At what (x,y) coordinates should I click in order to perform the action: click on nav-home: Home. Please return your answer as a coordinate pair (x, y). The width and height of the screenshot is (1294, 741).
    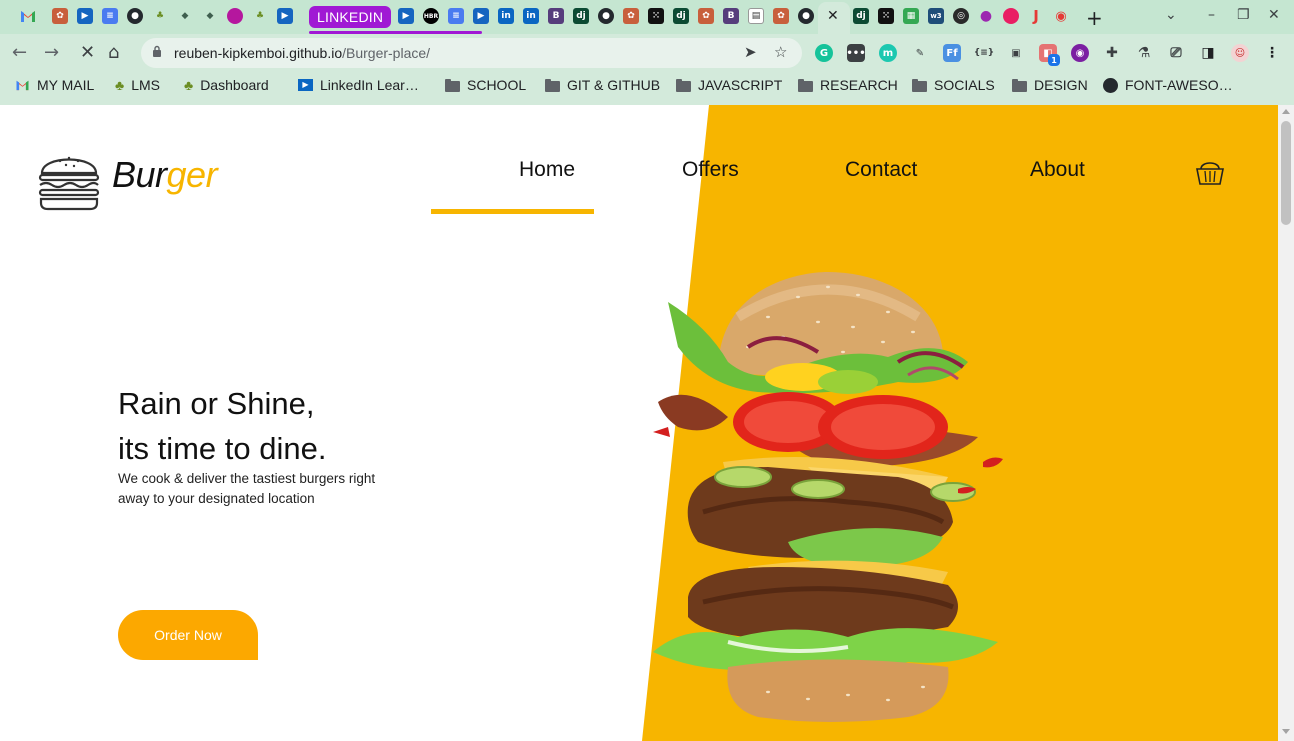
    Looking at the image, I should click on (547, 170).